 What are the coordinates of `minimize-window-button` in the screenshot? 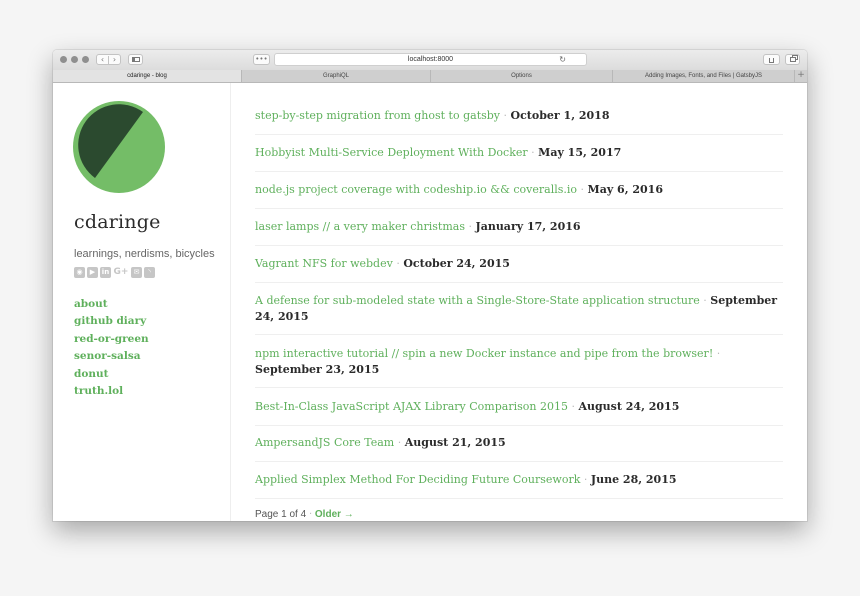 It's located at (74, 59).